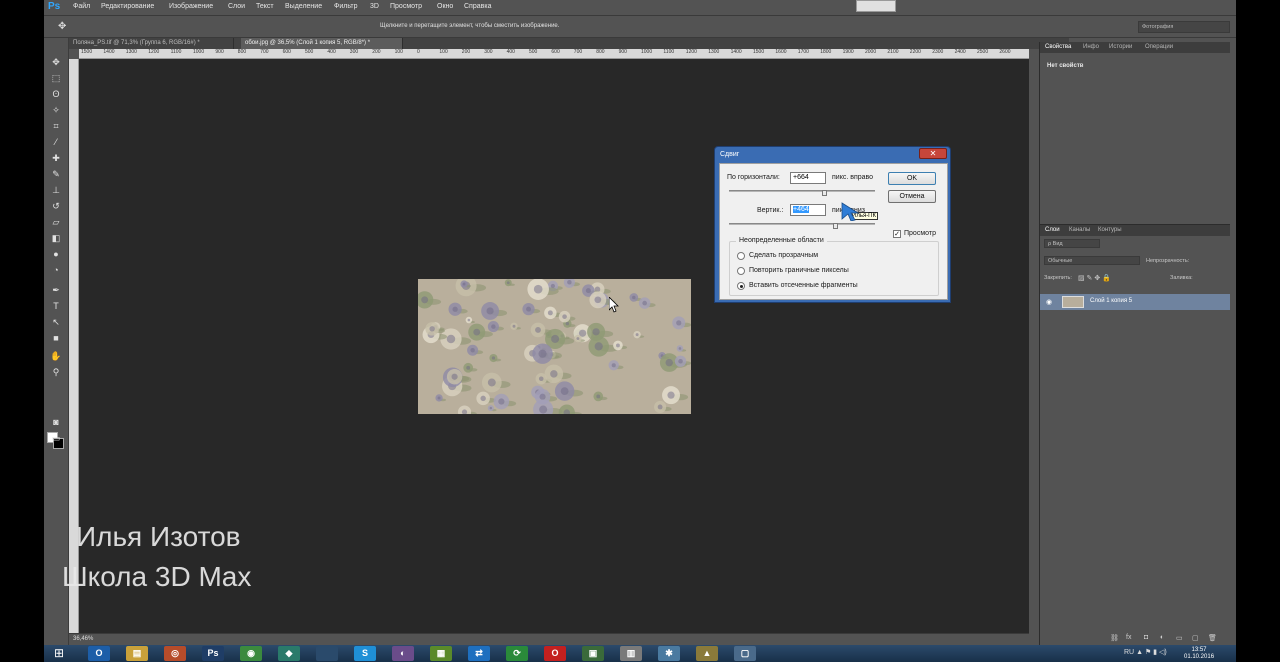  What do you see at coordinates (56, 190) in the screenshot?
I see `clone-stamp-icon: ⊥` at bounding box center [56, 190].